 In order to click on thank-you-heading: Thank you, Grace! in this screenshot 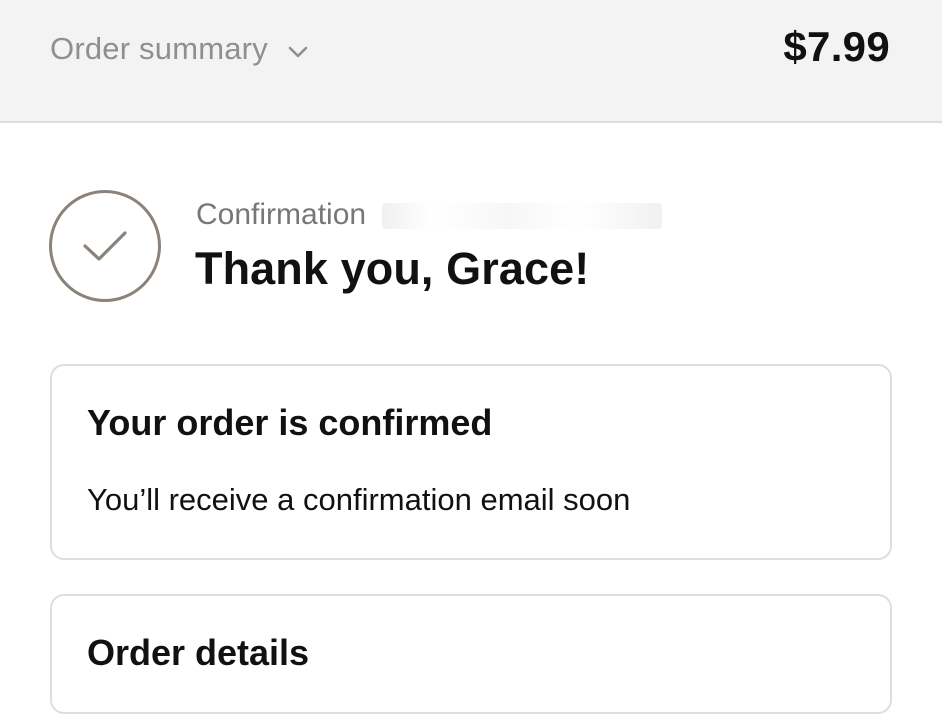, I will do `click(392, 268)`.